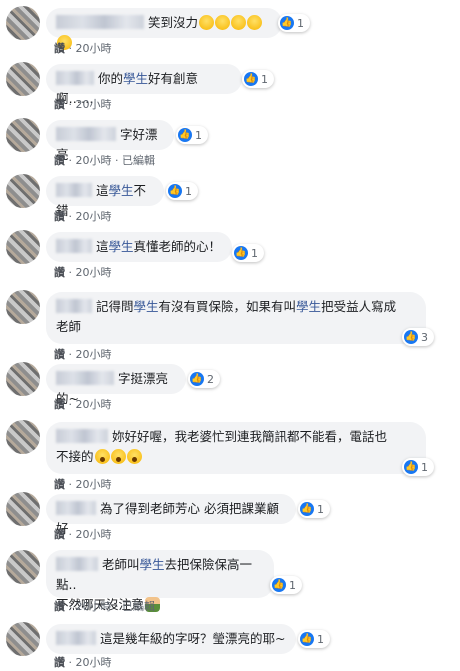 The image size is (460, 671). I want to click on reaction-count: 👍 2, so click(204, 379).